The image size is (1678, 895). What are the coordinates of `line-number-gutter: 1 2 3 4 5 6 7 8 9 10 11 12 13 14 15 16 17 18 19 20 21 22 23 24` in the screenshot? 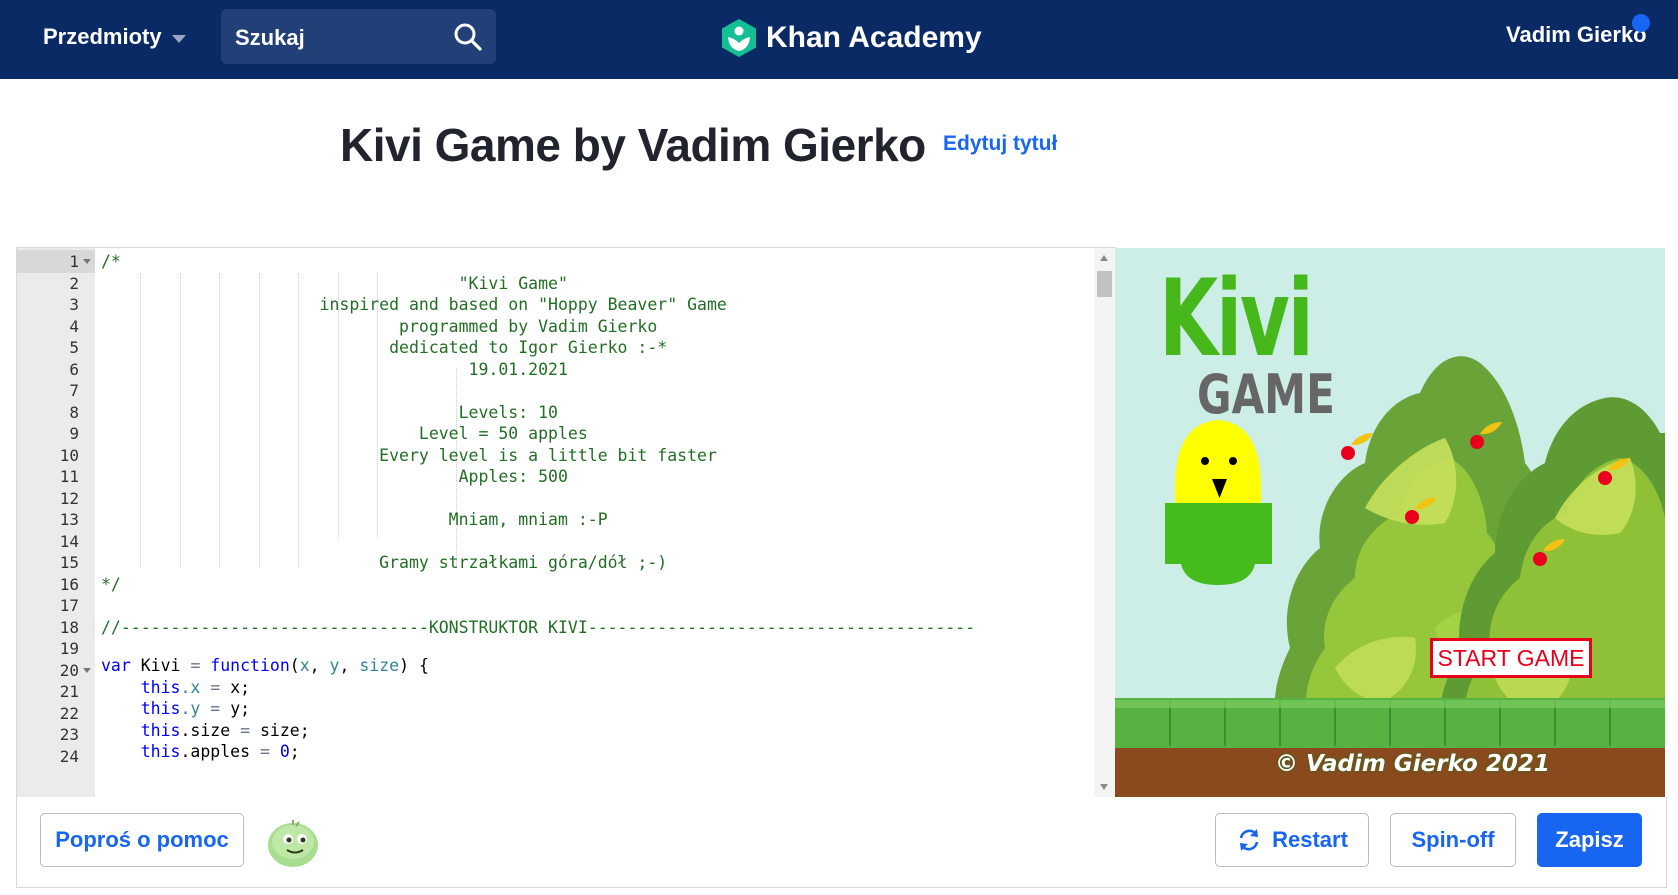 It's located at (56, 522).